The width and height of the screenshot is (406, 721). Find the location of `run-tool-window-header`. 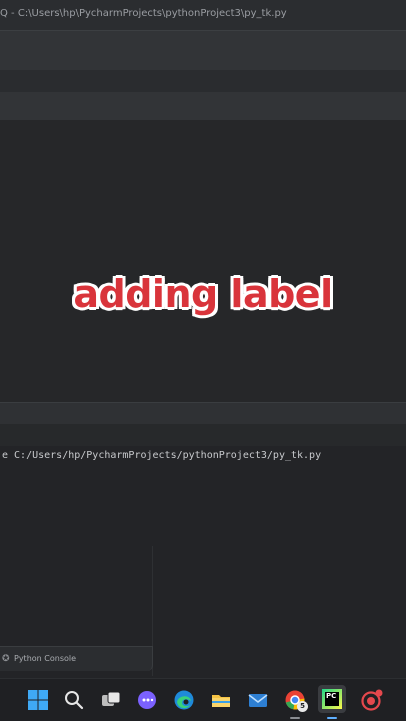

run-tool-window-header is located at coordinates (203, 413).